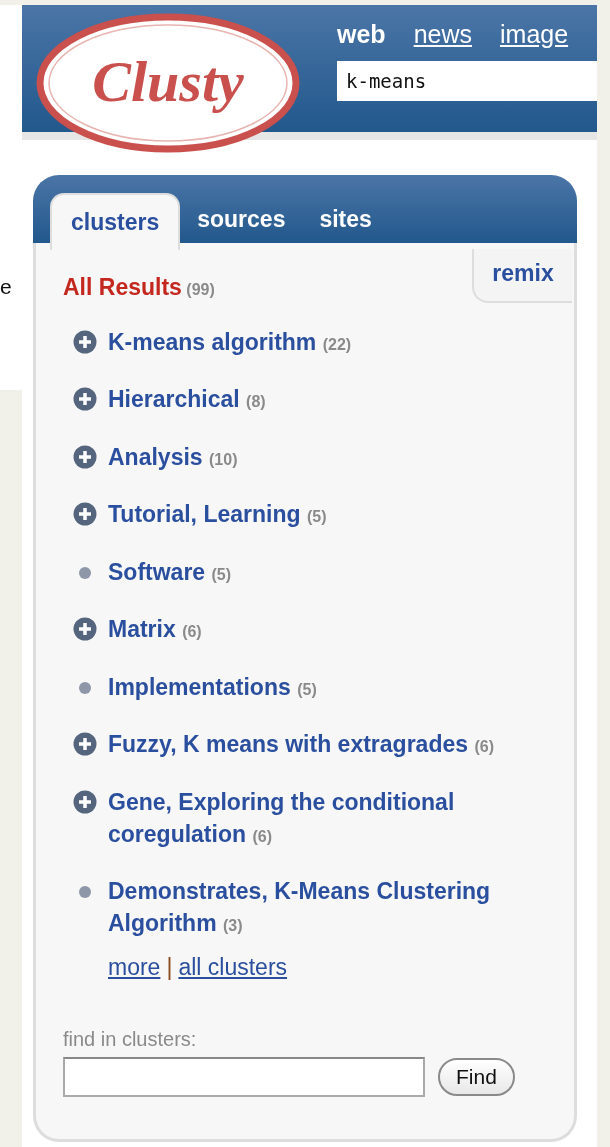 The image size is (610, 1147). Describe the element at coordinates (328, 400) in the screenshot. I see `cluster-link: Hierarchical (8)` at that location.